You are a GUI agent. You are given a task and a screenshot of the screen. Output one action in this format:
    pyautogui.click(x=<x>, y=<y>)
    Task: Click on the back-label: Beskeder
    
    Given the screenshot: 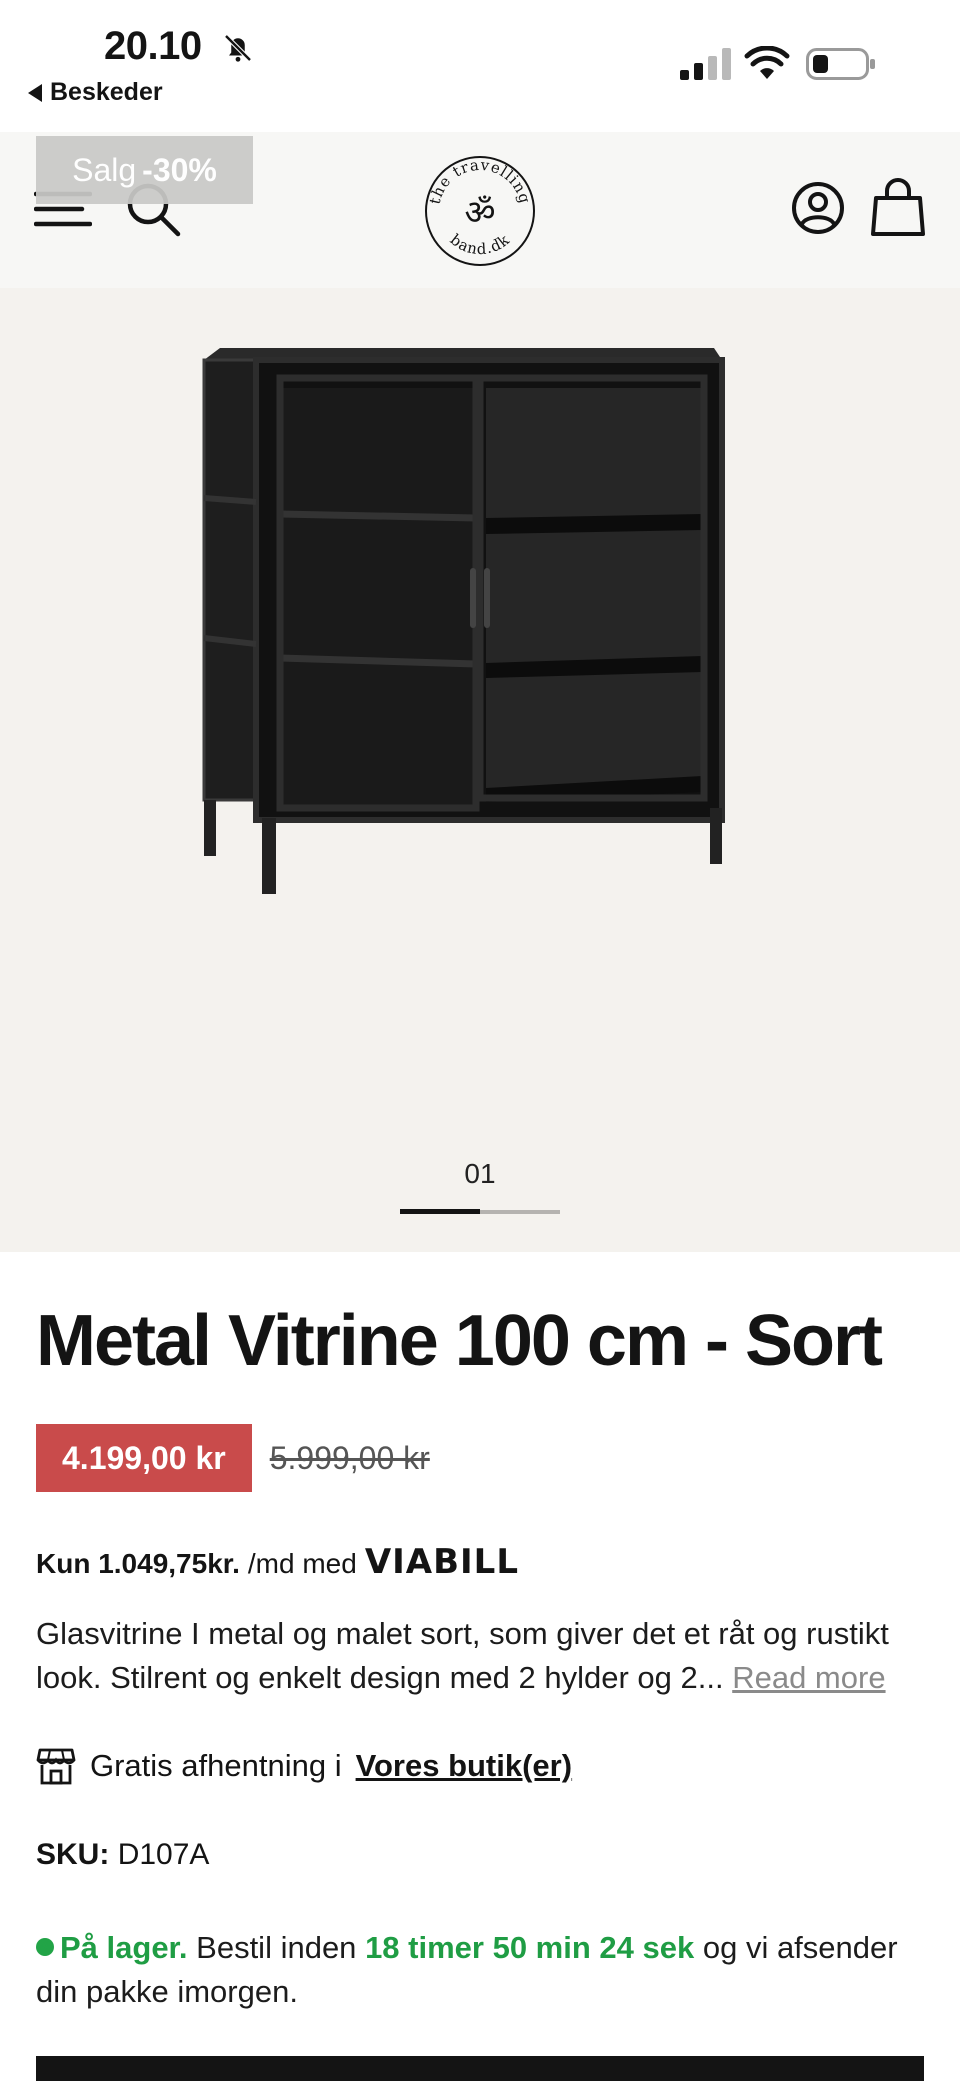 What is the action you would take?
    pyautogui.click(x=106, y=92)
    